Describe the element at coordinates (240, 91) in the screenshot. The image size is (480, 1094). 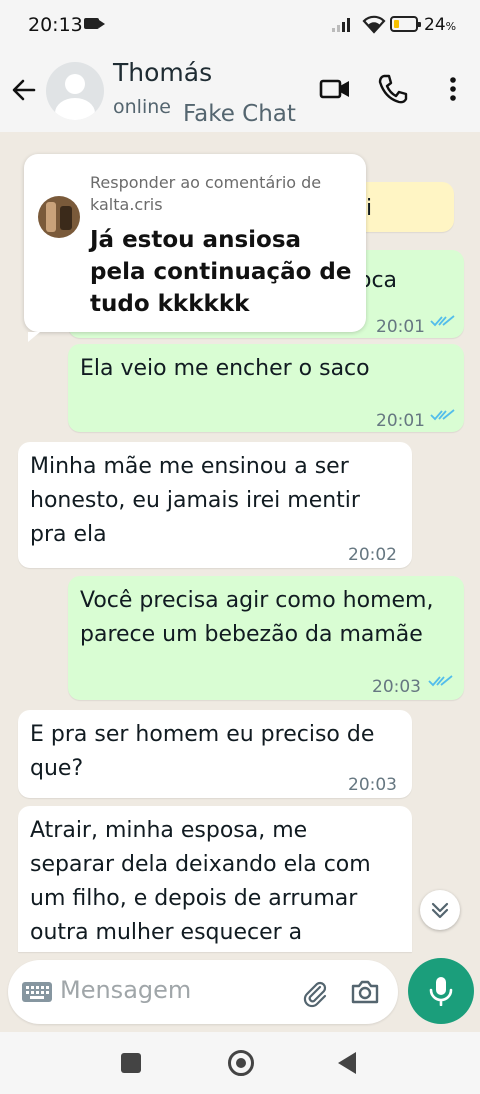
I see `chat-header: Thomás online Fake Chat` at that location.